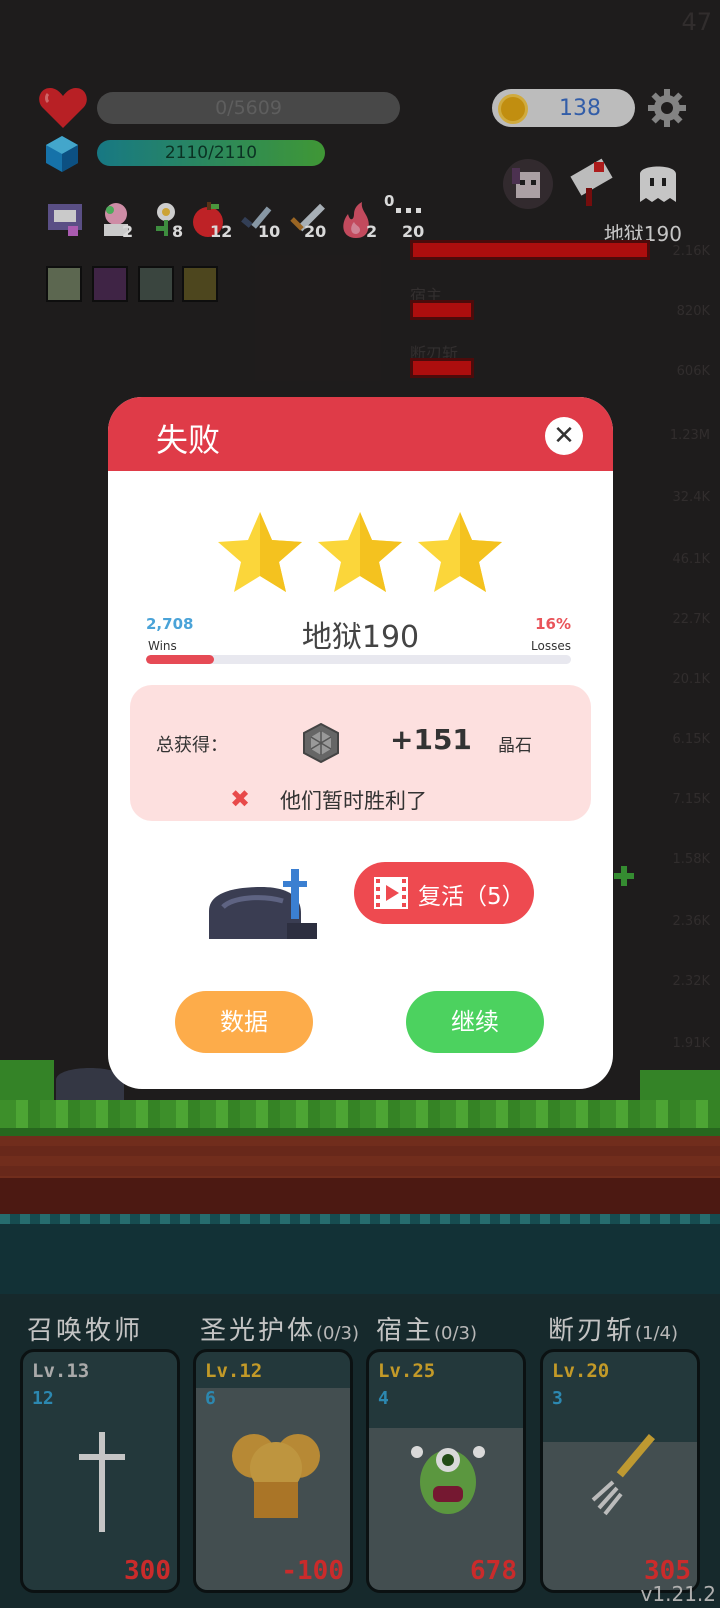 Image resolution: width=720 pixels, height=1608 pixels. I want to click on reward-unit: 晶石, so click(515, 746).